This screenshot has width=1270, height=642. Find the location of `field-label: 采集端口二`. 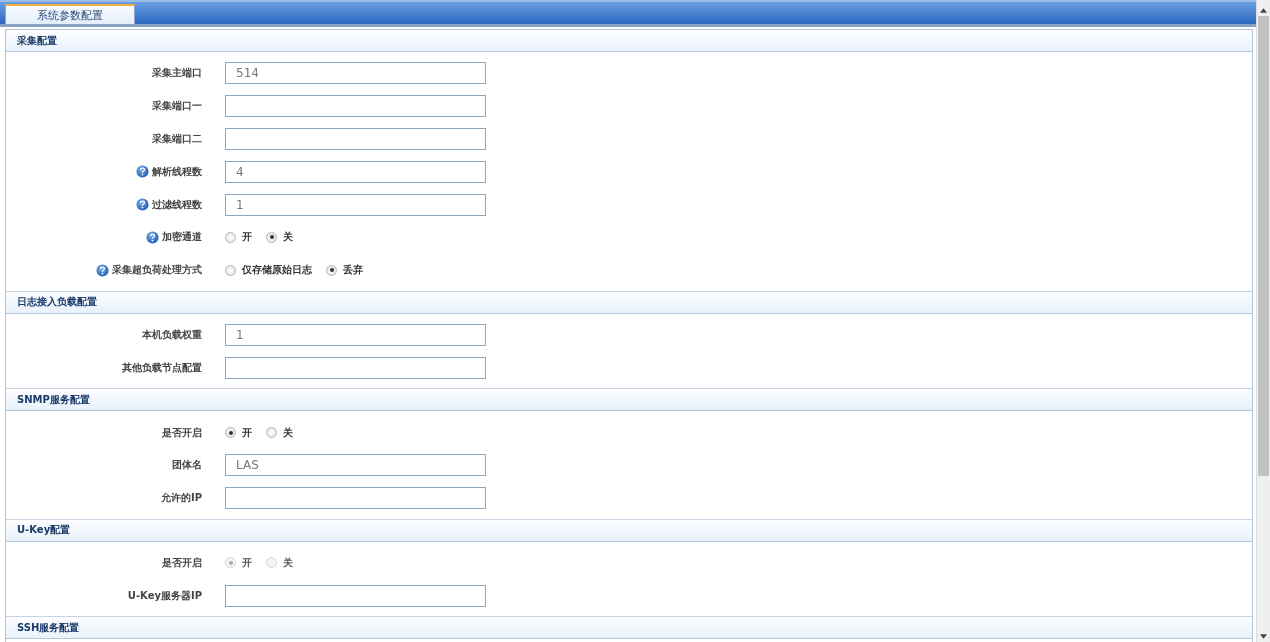

field-label: 采集端口二 is located at coordinates (177, 139).